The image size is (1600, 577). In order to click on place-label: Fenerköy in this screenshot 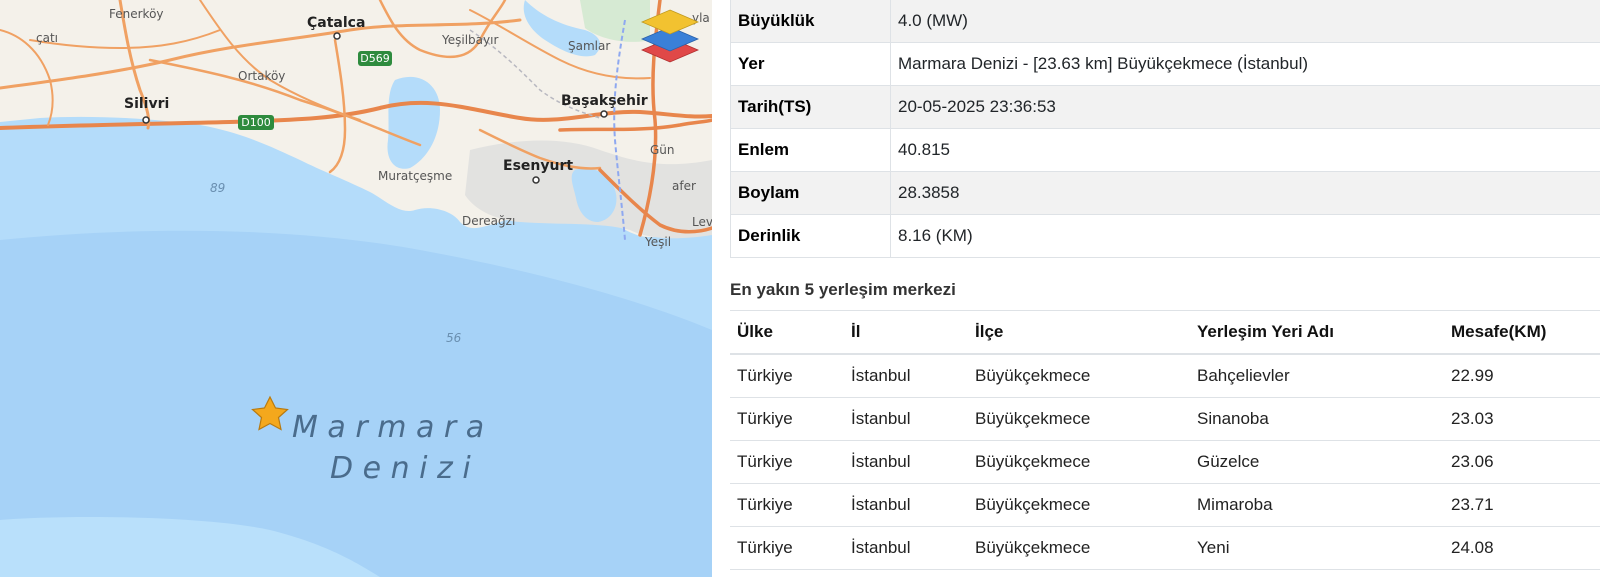, I will do `click(136, 14)`.